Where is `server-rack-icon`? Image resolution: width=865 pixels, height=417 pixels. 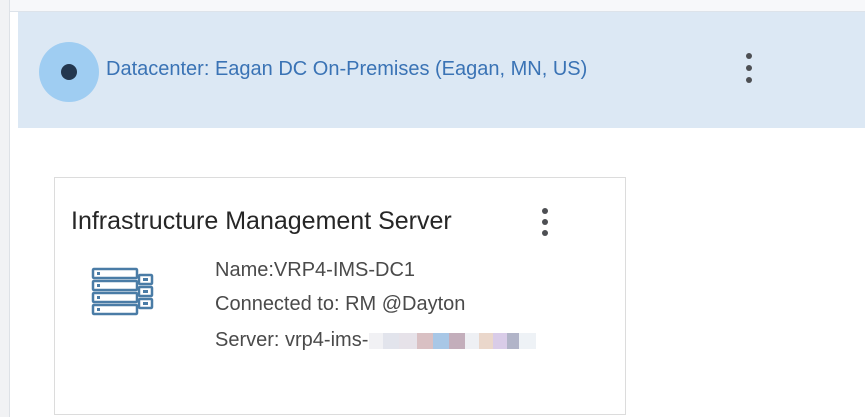 server-rack-icon is located at coordinates (122, 291).